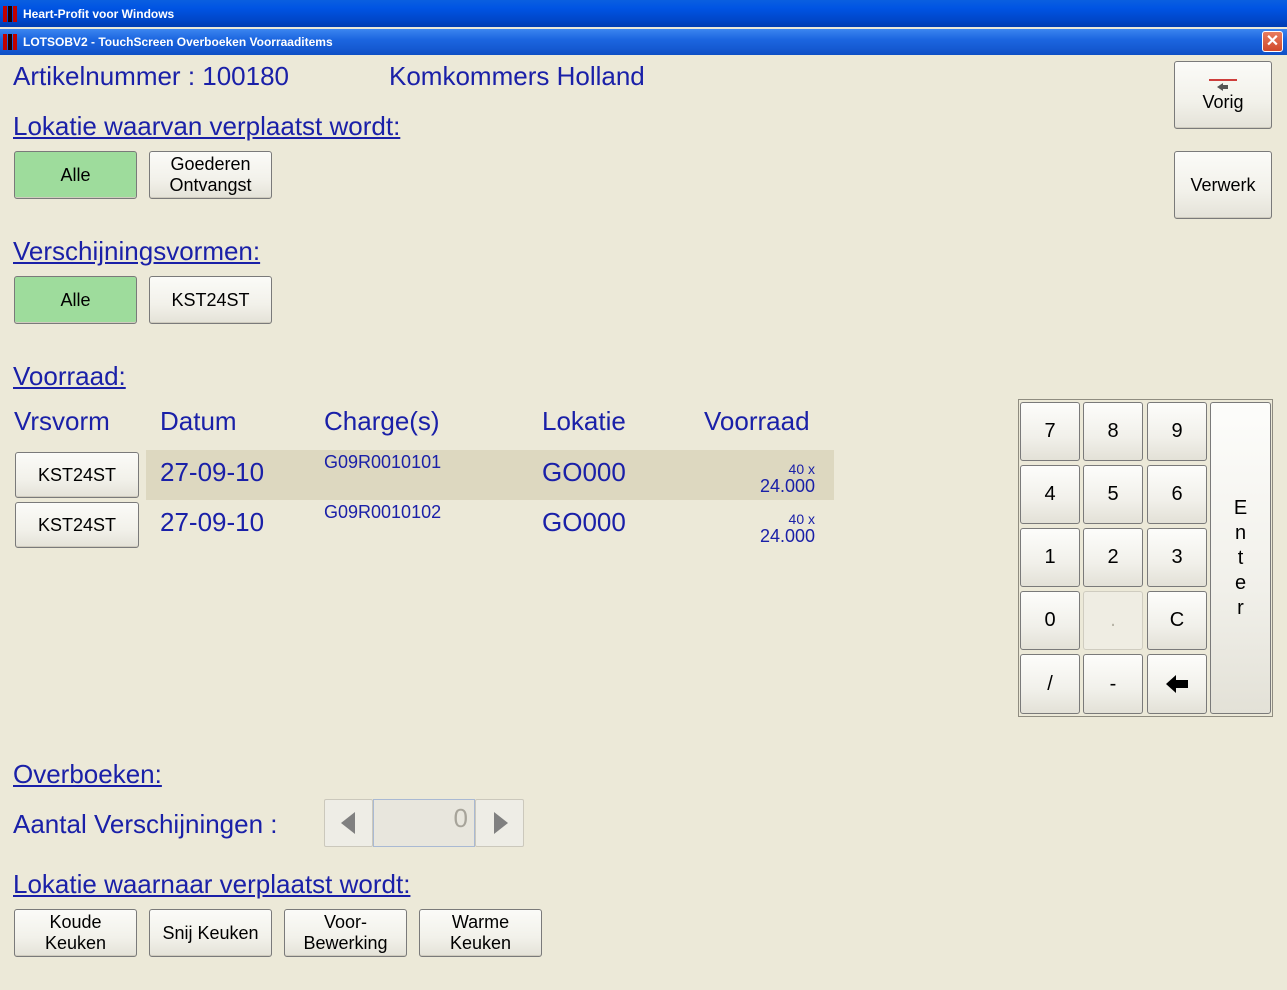 The image size is (1287, 990). I want to click on target-warm-kitchen-label: Warme Keuken, so click(480, 932).